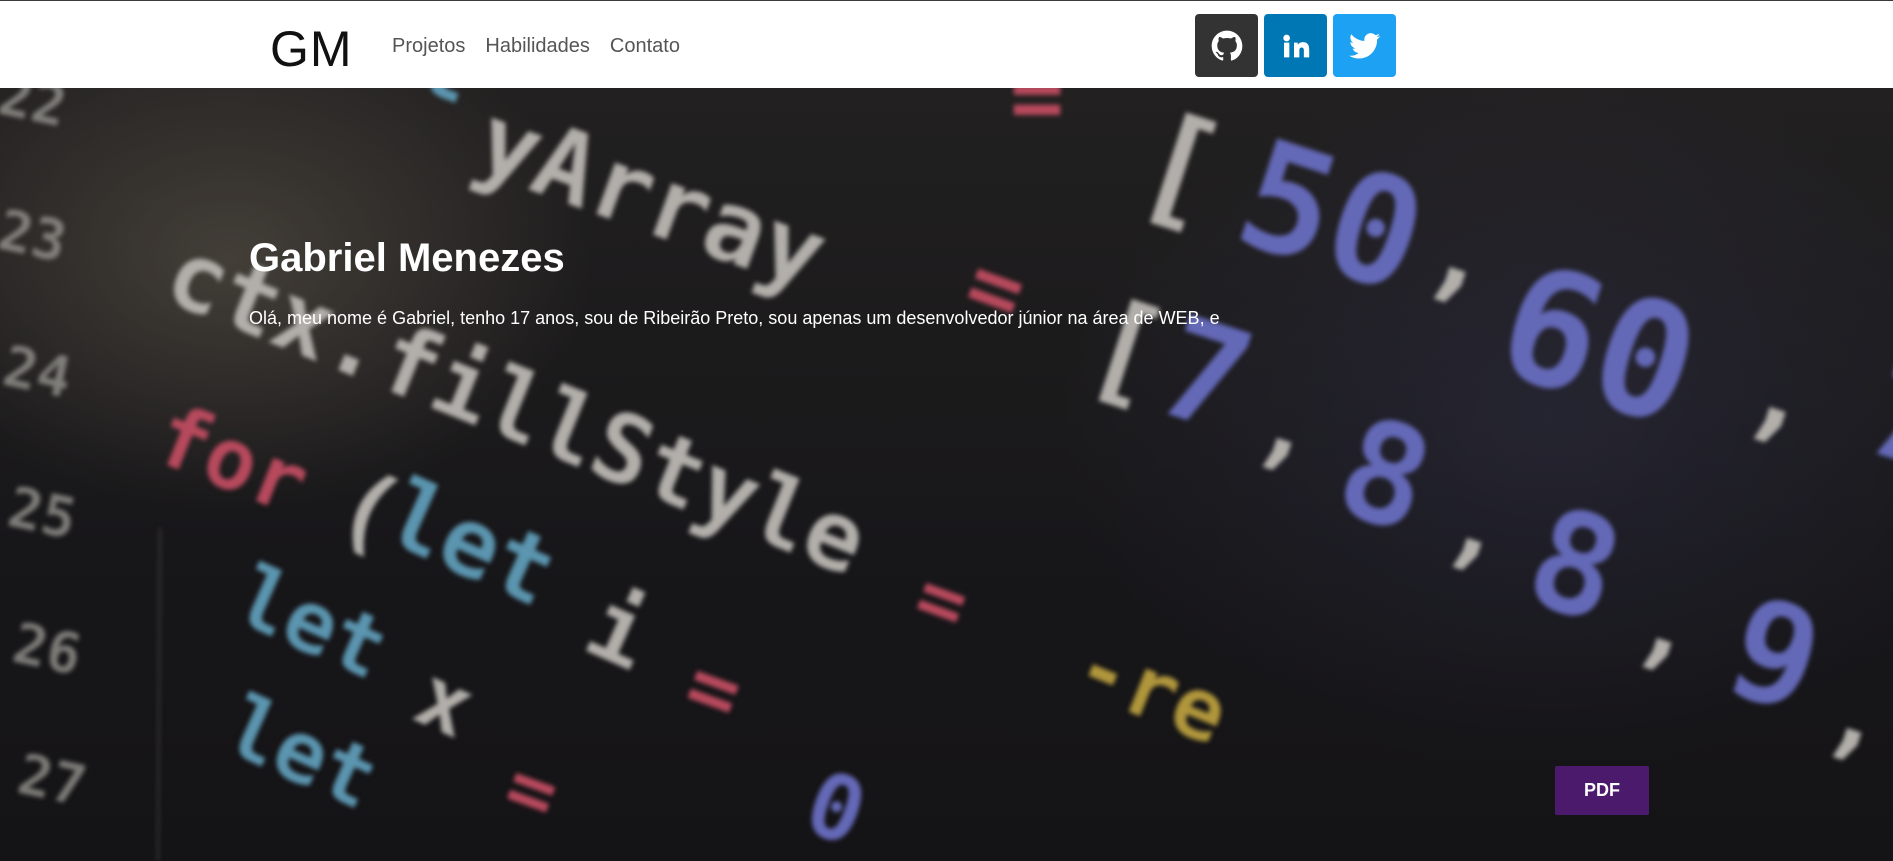 The height and width of the screenshot is (861, 1893). I want to click on nav-link-habilidades: Habilidades, so click(537, 46).